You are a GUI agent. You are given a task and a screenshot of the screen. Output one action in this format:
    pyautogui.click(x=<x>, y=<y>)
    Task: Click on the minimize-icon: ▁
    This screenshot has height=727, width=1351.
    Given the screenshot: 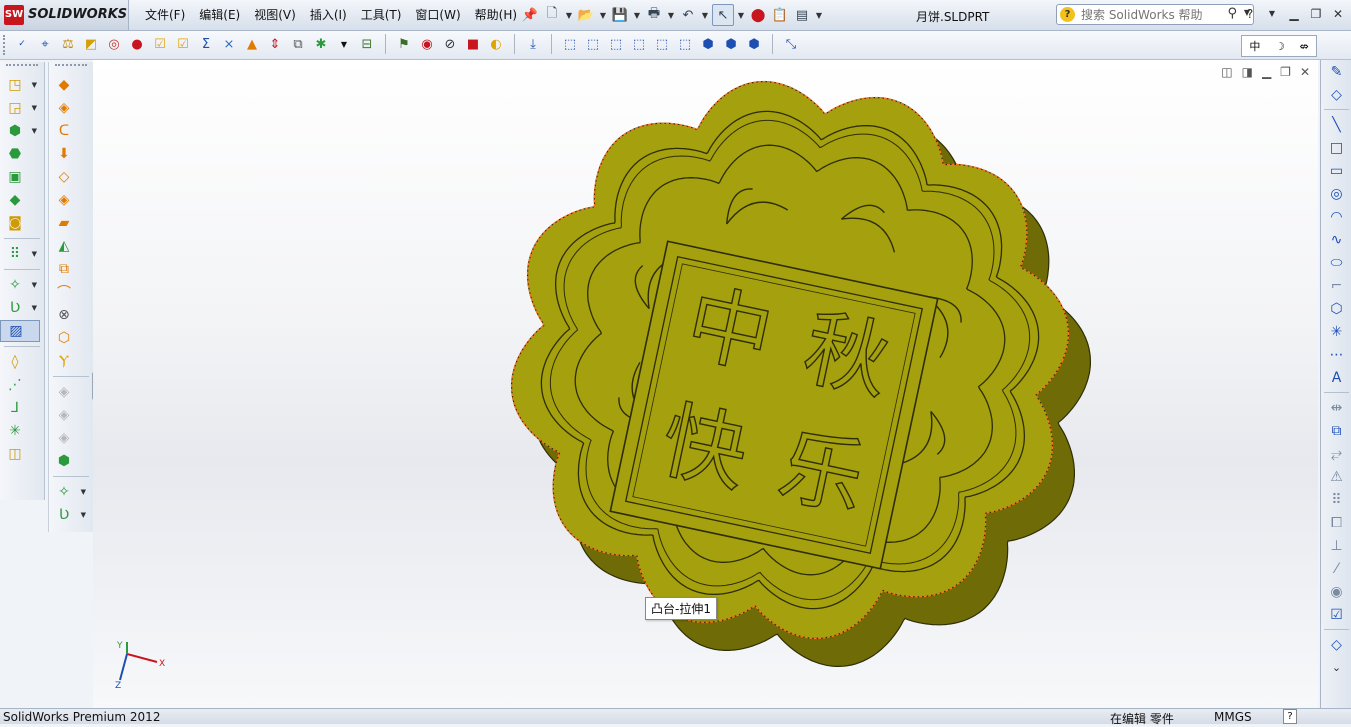 What is the action you would take?
    pyautogui.click(x=1294, y=14)
    